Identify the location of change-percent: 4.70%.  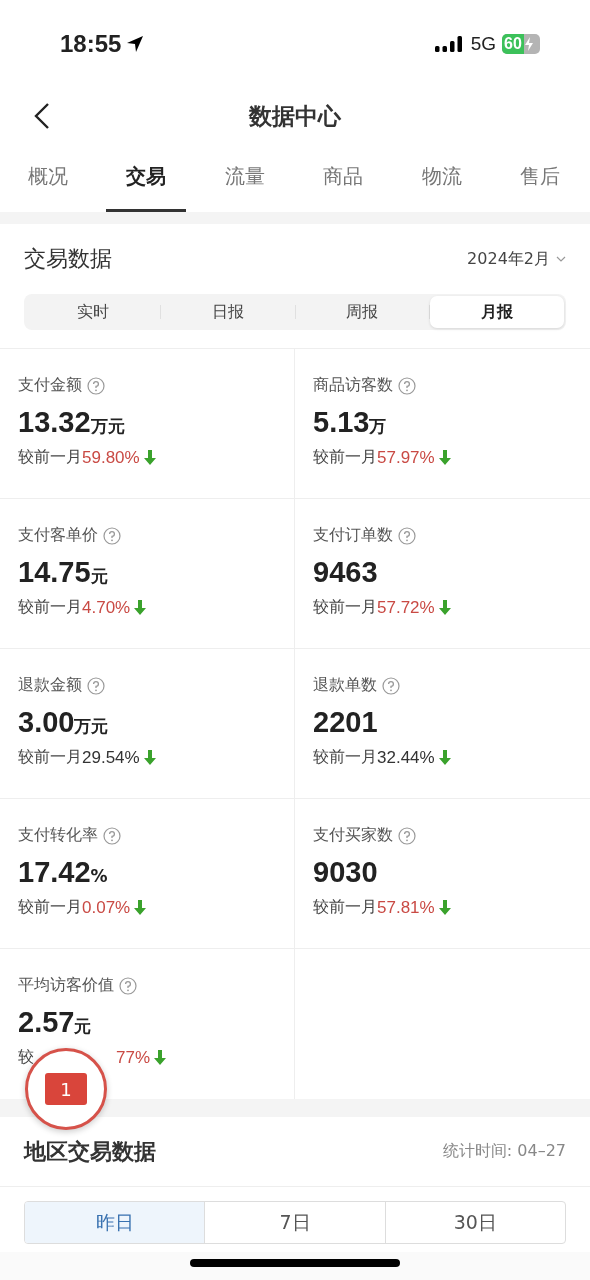
(106, 607).